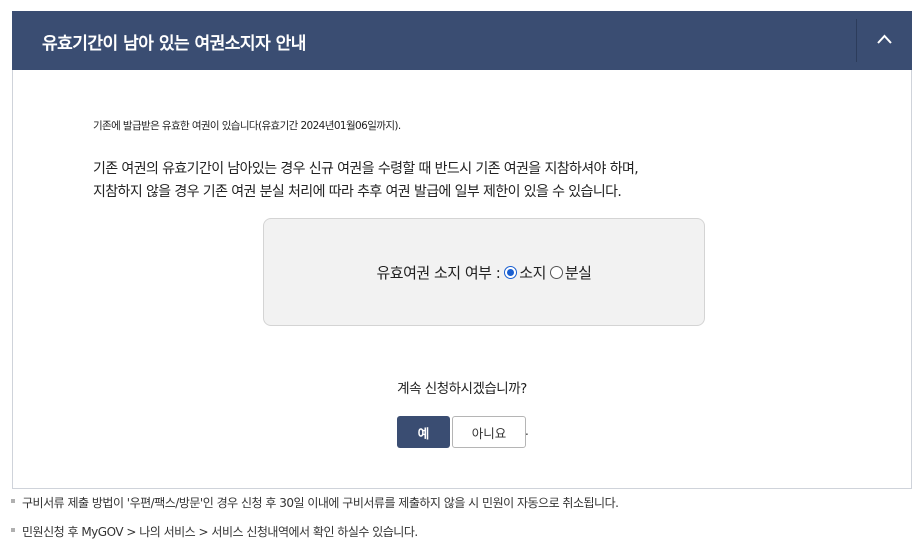 The image size is (920, 552). What do you see at coordinates (532, 272) in the screenshot?
I see `radio-possessed-label: 소지` at bounding box center [532, 272].